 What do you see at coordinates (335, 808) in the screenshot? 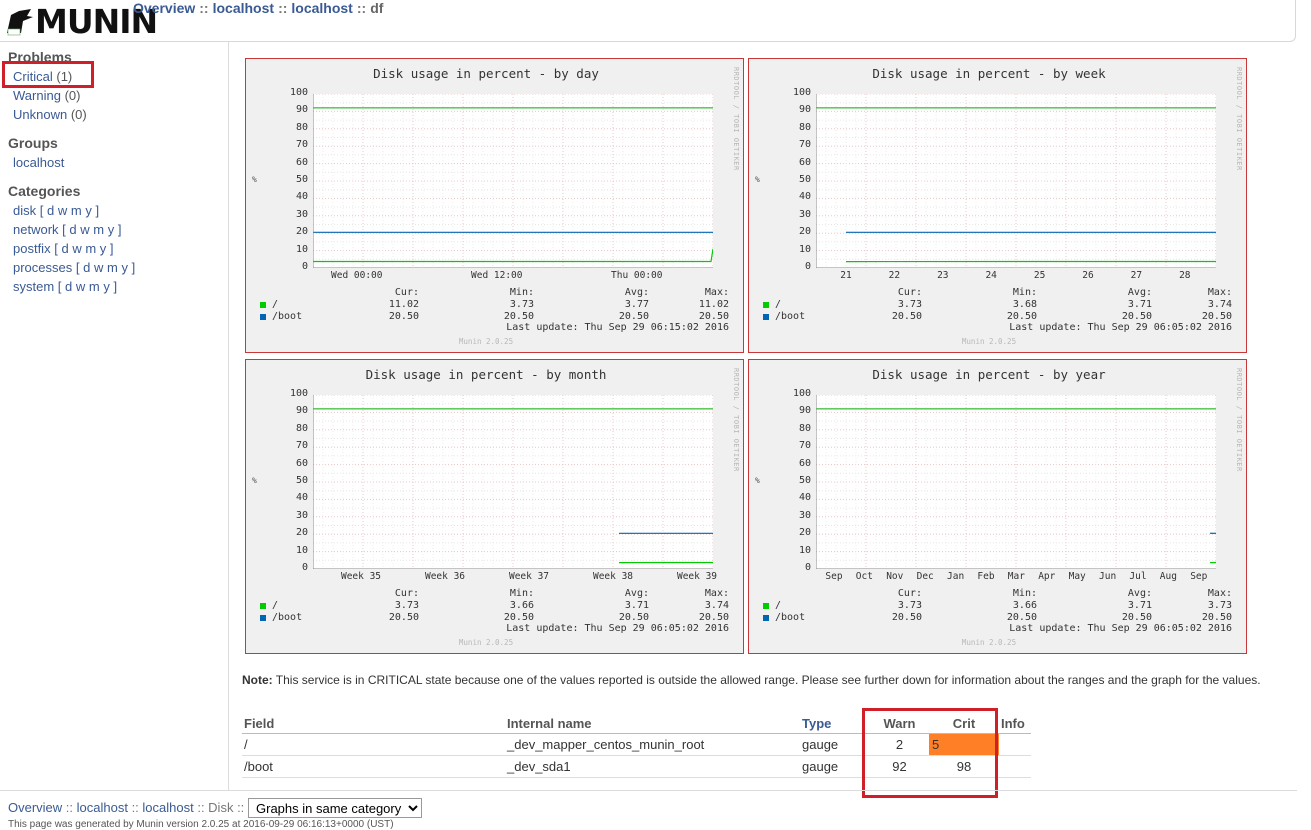
I see `graph-navigation-select: Graphs in same category` at bounding box center [335, 808].